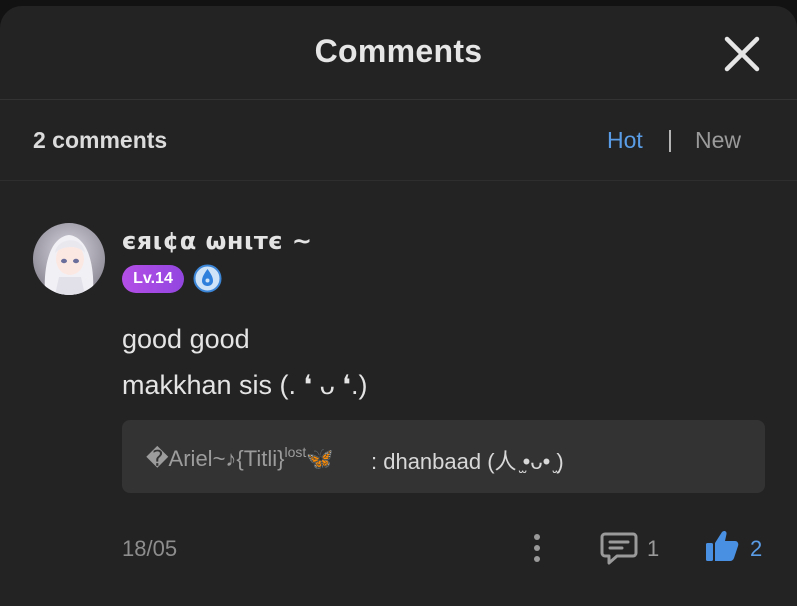 This screenshot has height=606, width=797. Describe the element at coordinates (625, 140) in the screenshot. I see `sort-hot-tab: Hot` at that location.